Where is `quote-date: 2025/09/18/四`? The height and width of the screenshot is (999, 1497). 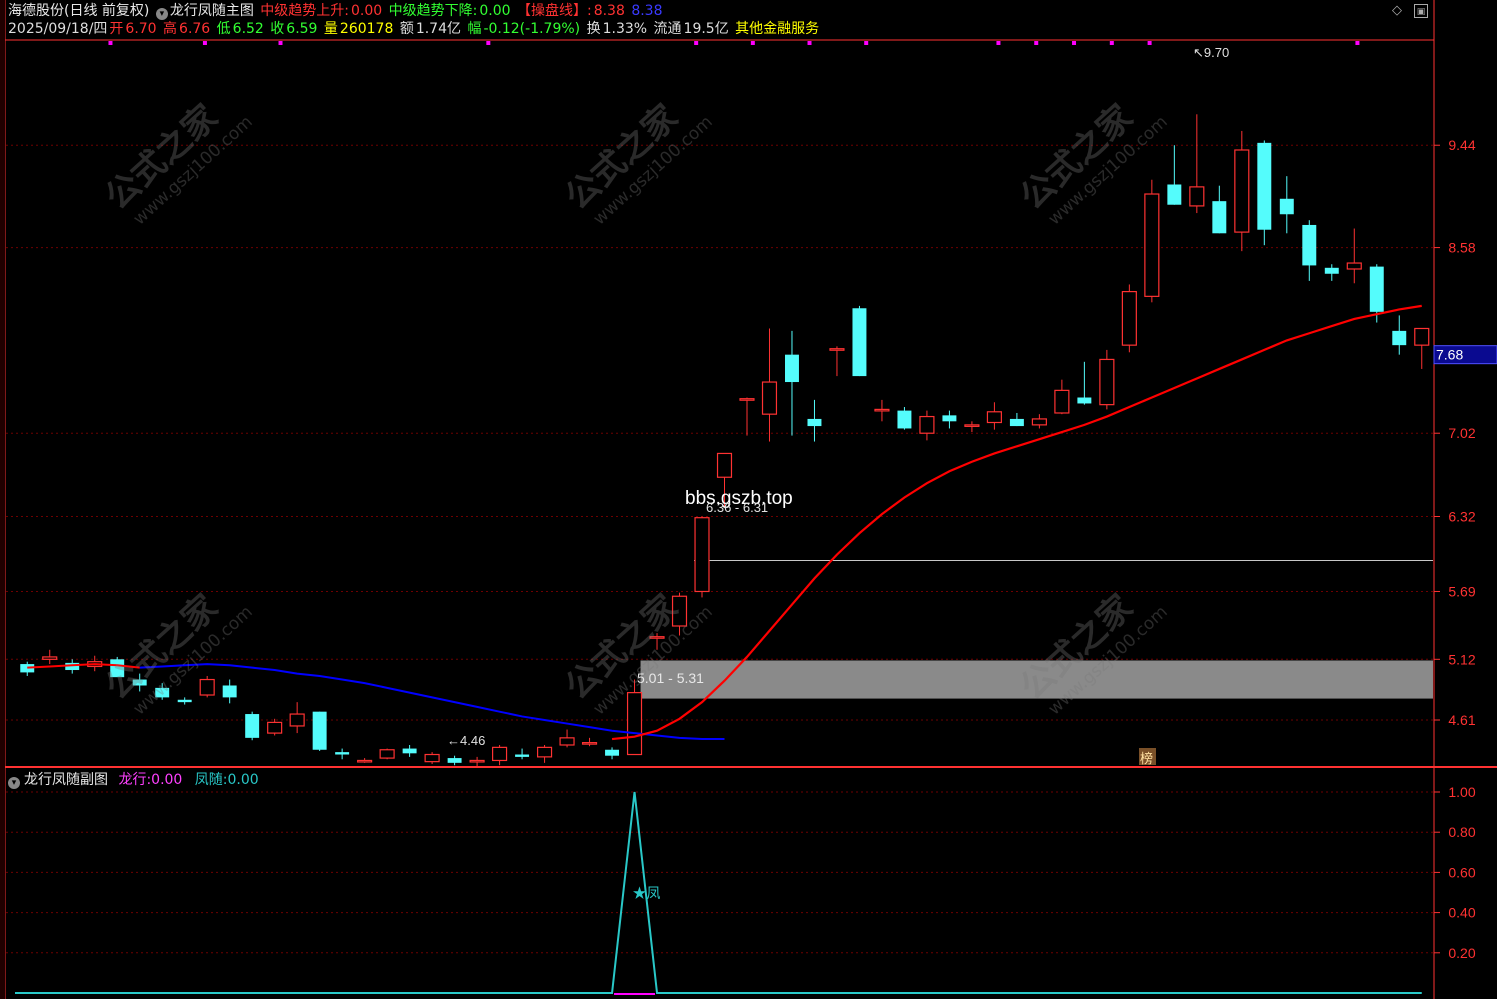 quote-date: 2025/09/18/四 is located at coordinates (58, 29).